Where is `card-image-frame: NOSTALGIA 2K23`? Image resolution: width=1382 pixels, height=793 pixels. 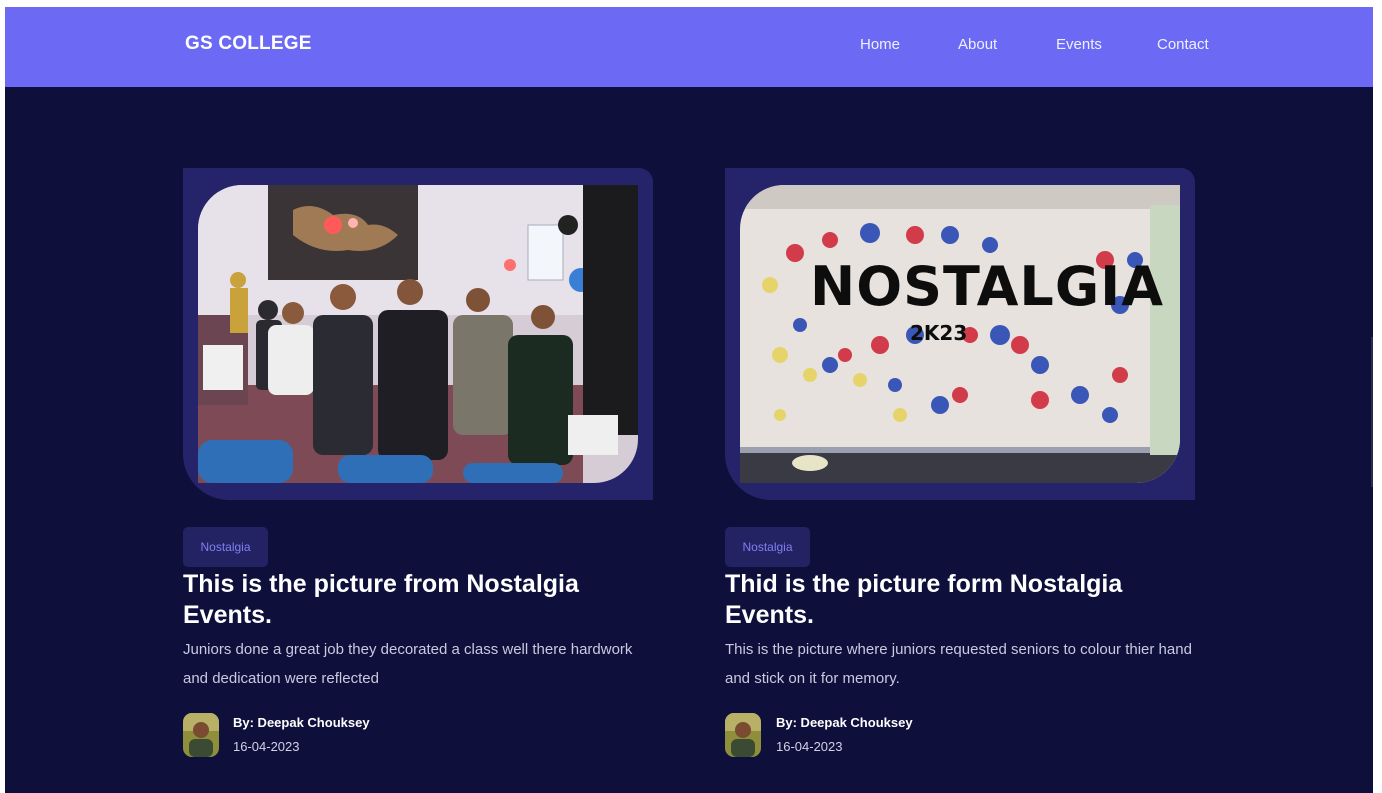
card-image-frame: NOSTALGIA 2K23 is located at coordinates (960, 334).